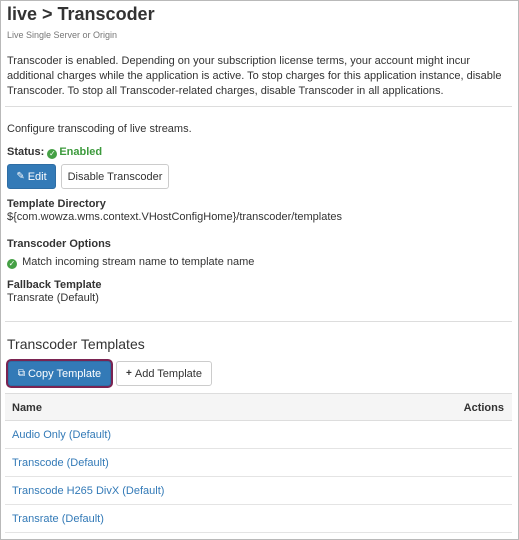  Describe the element at coordinates (26, 152) in the screenshot. I see `status-label: Status:` at that location.